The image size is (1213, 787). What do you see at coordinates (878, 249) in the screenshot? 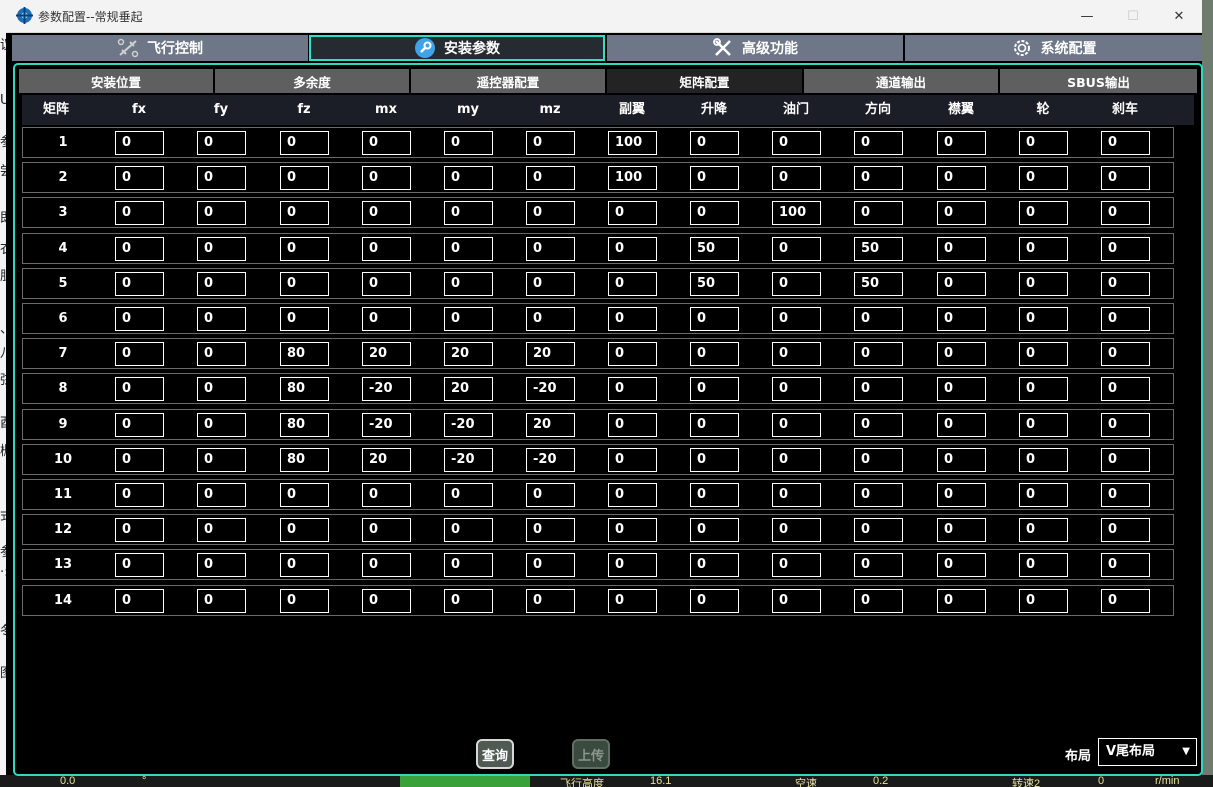
I see `matrix-cell-input: 50` at bounding box center [878, 249].